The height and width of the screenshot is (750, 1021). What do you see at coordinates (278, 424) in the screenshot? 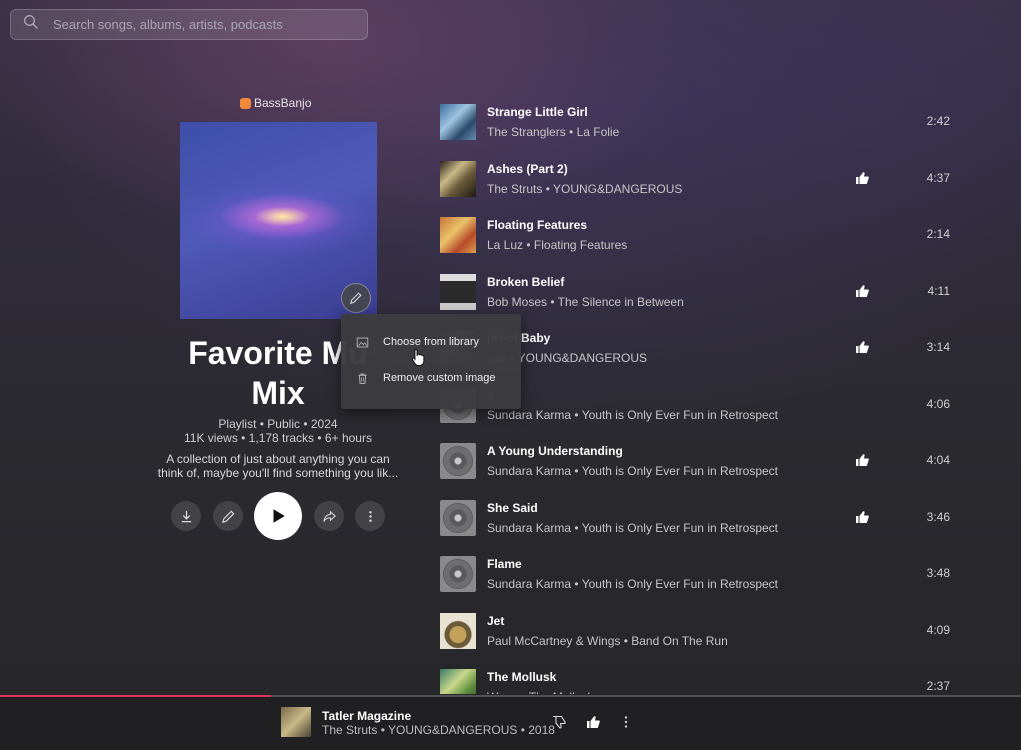
I see `playlist-meta: Playlist • Public • 2024` at bounding box center [278, 424].